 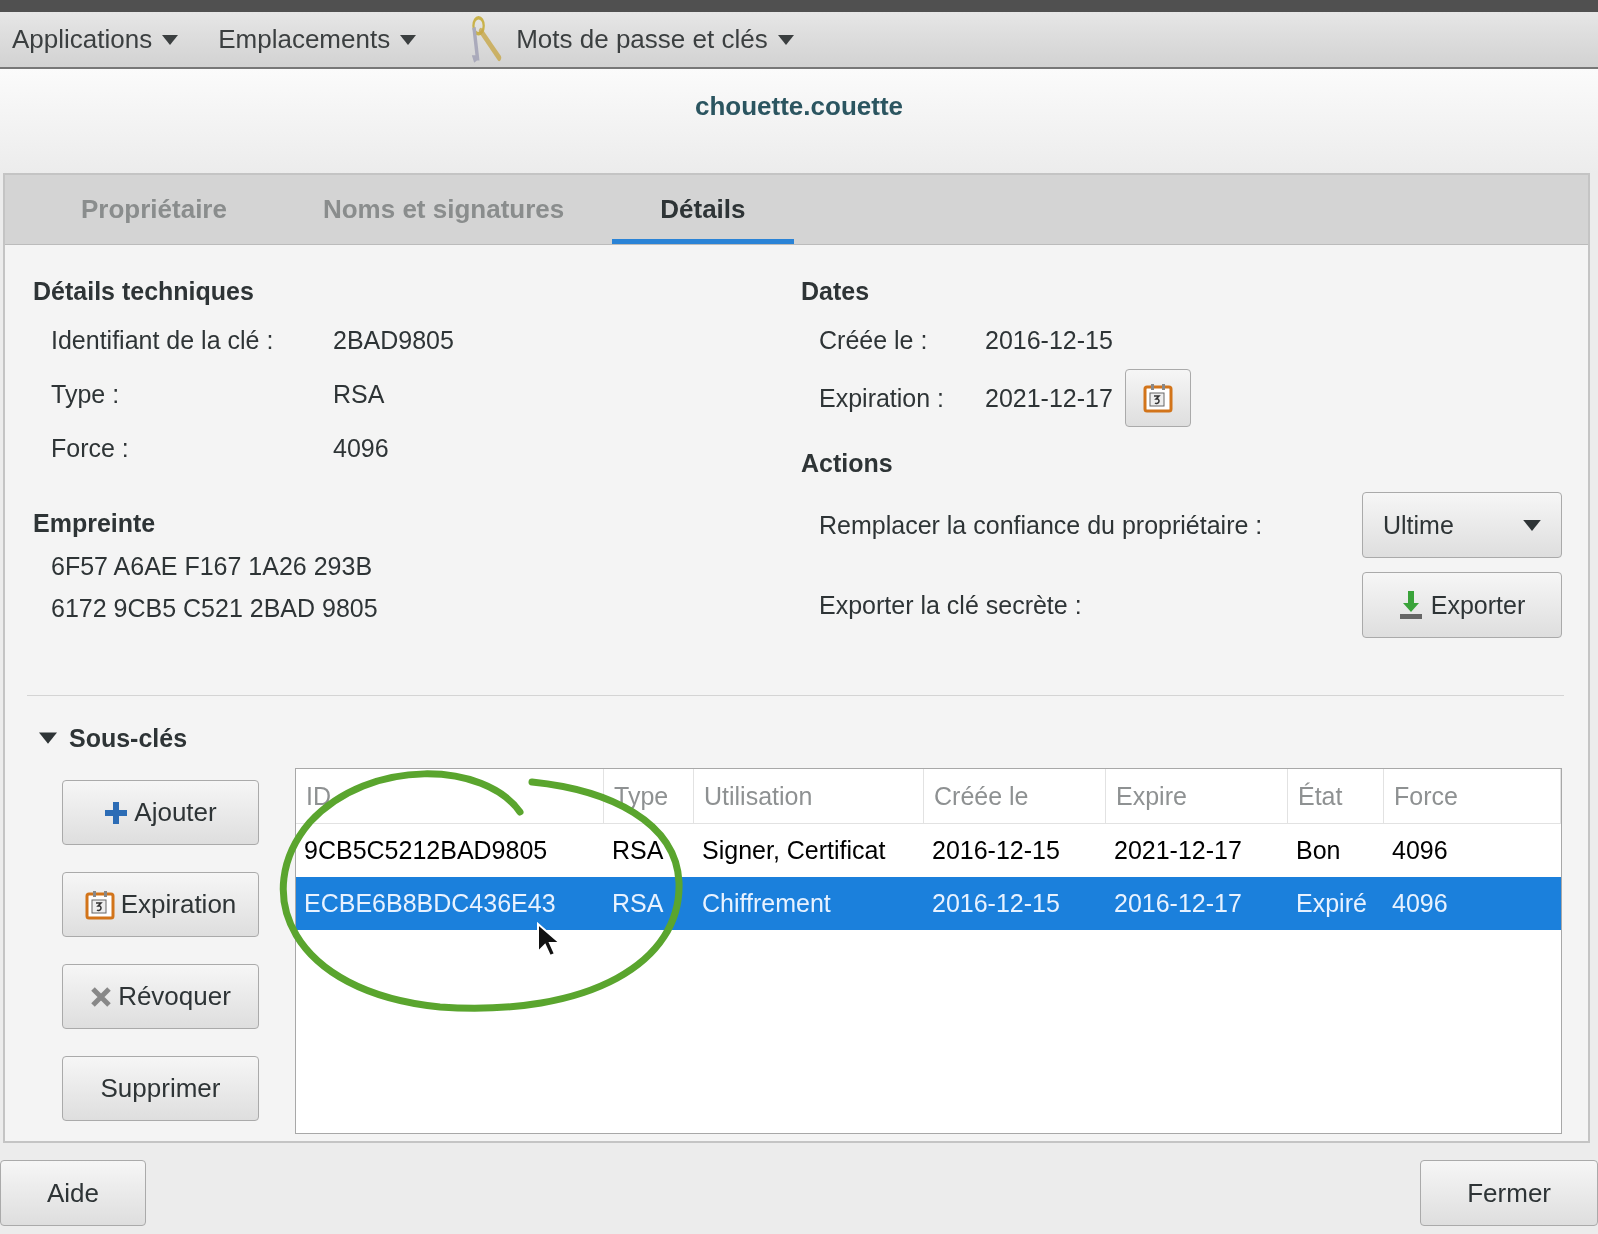 I want to click on calendar-button, so click(x=1157, y=398).